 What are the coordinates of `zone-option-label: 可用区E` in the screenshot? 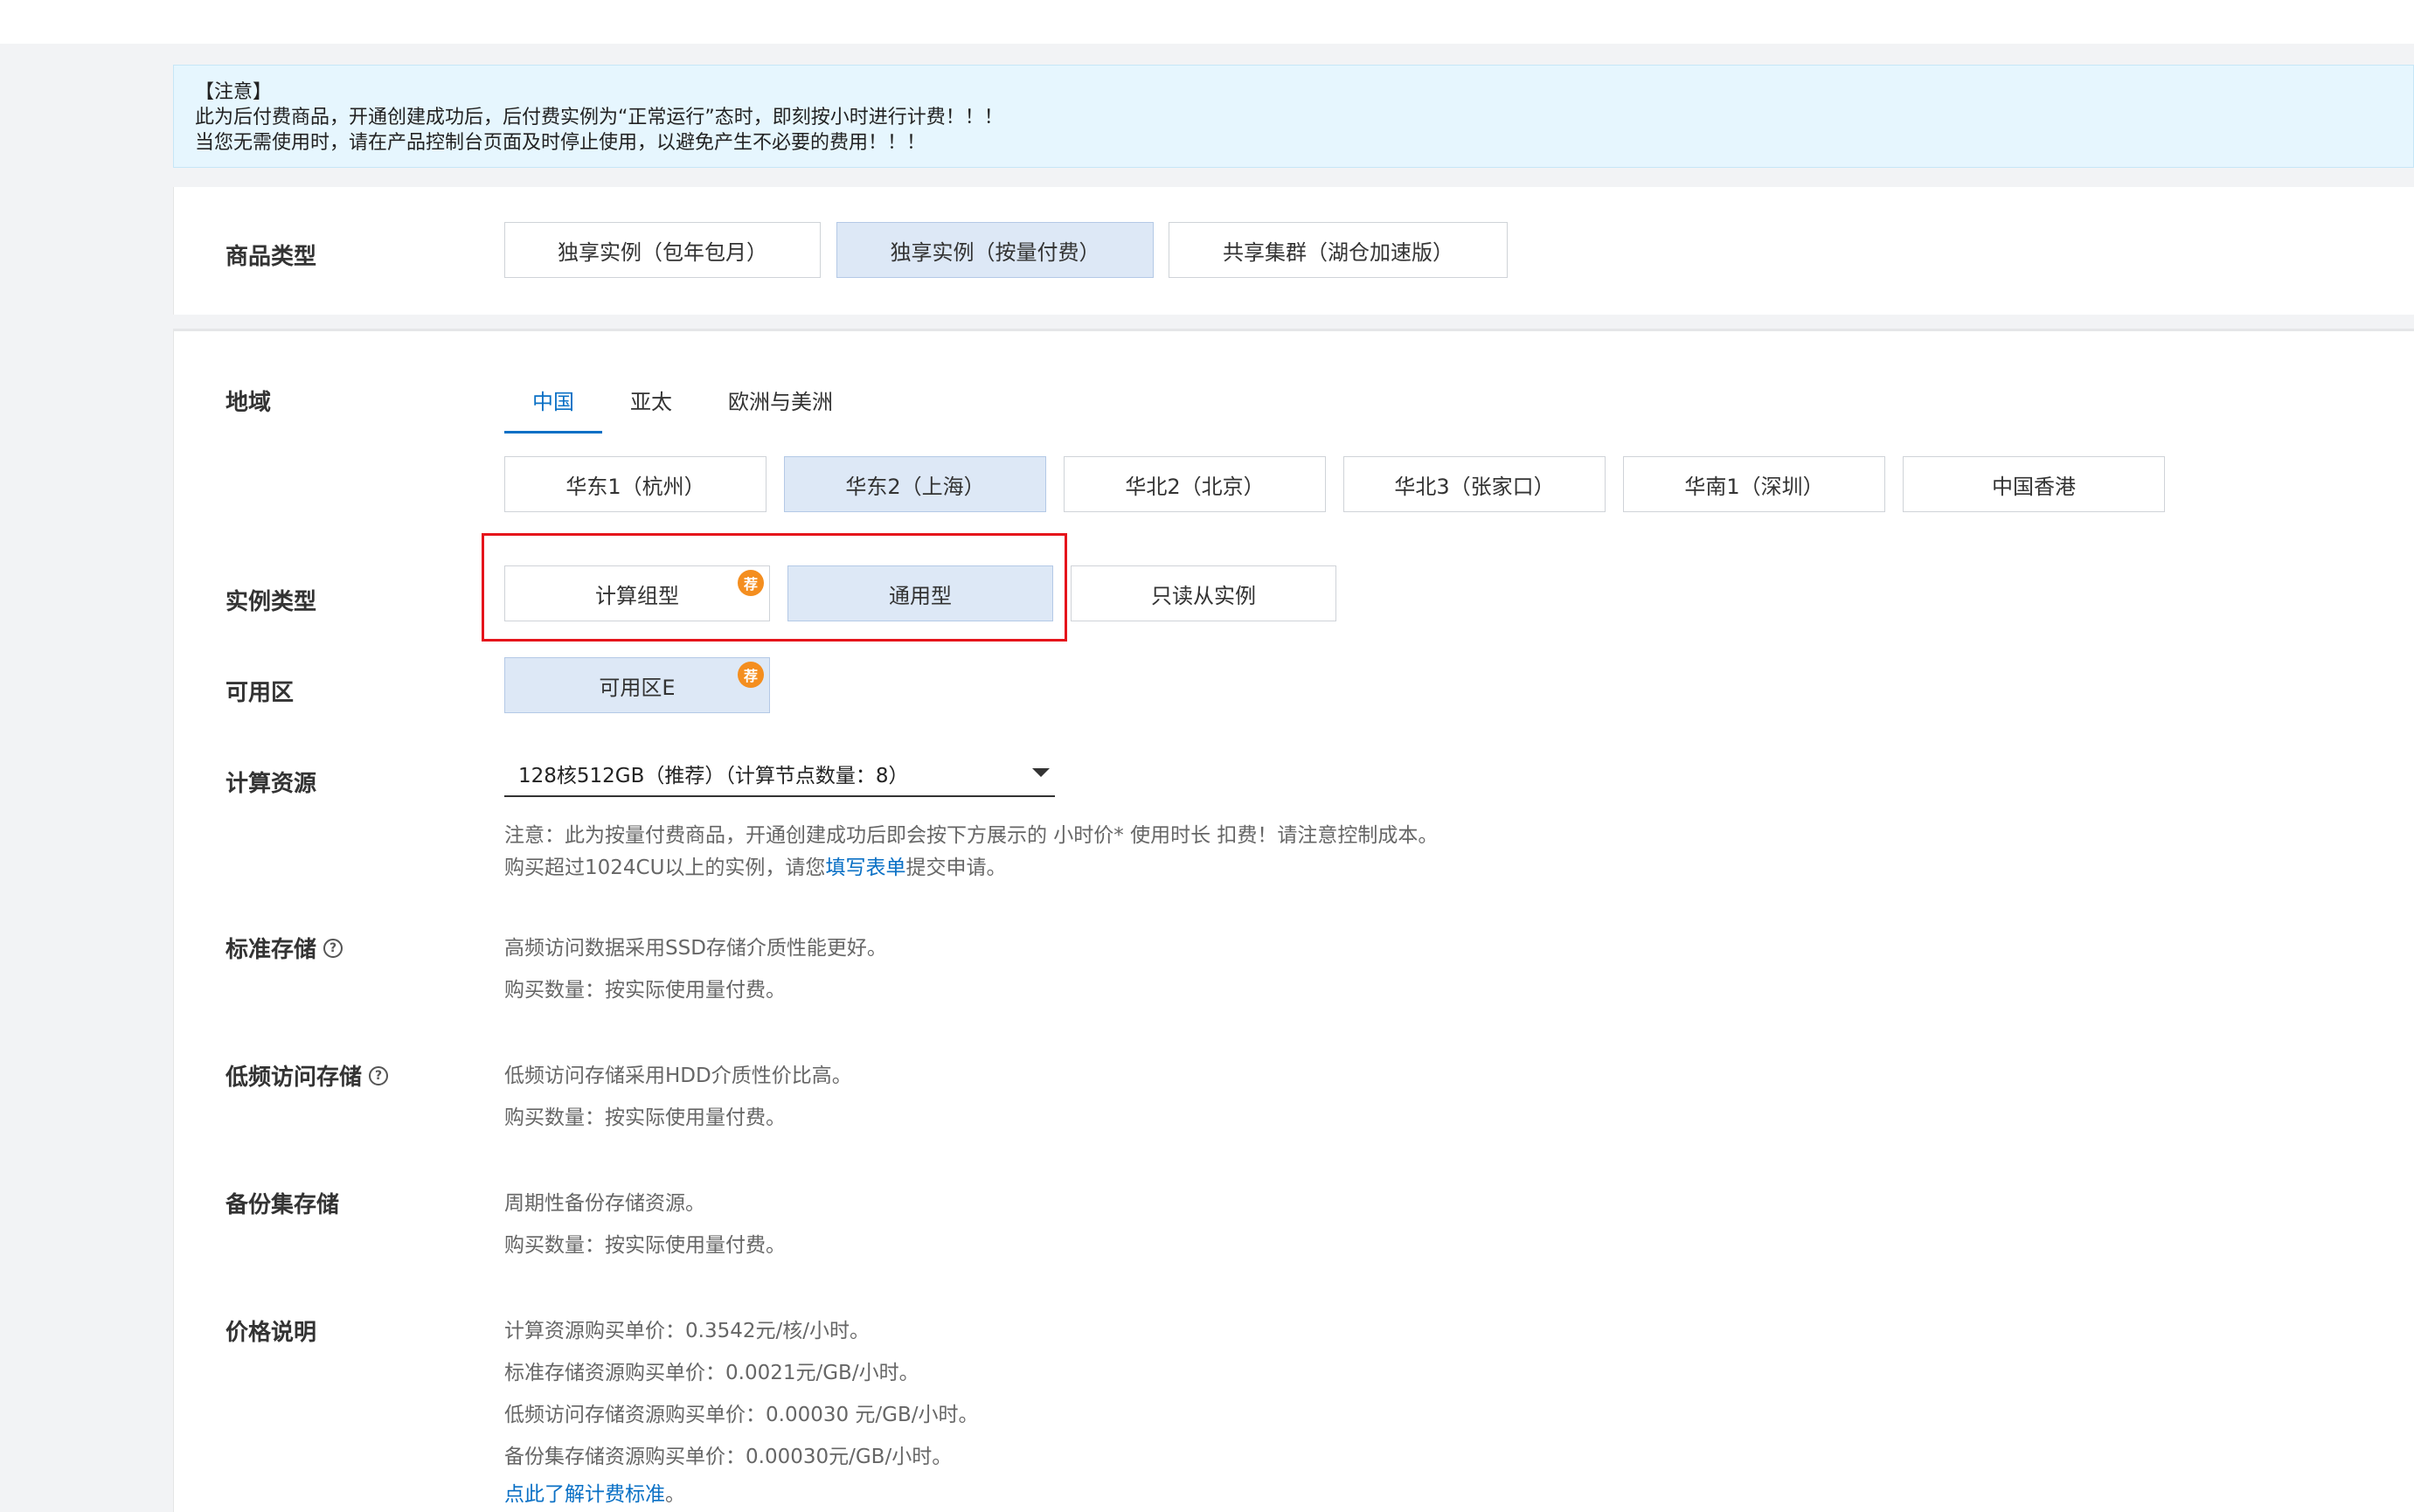 It's located at (637, 687).